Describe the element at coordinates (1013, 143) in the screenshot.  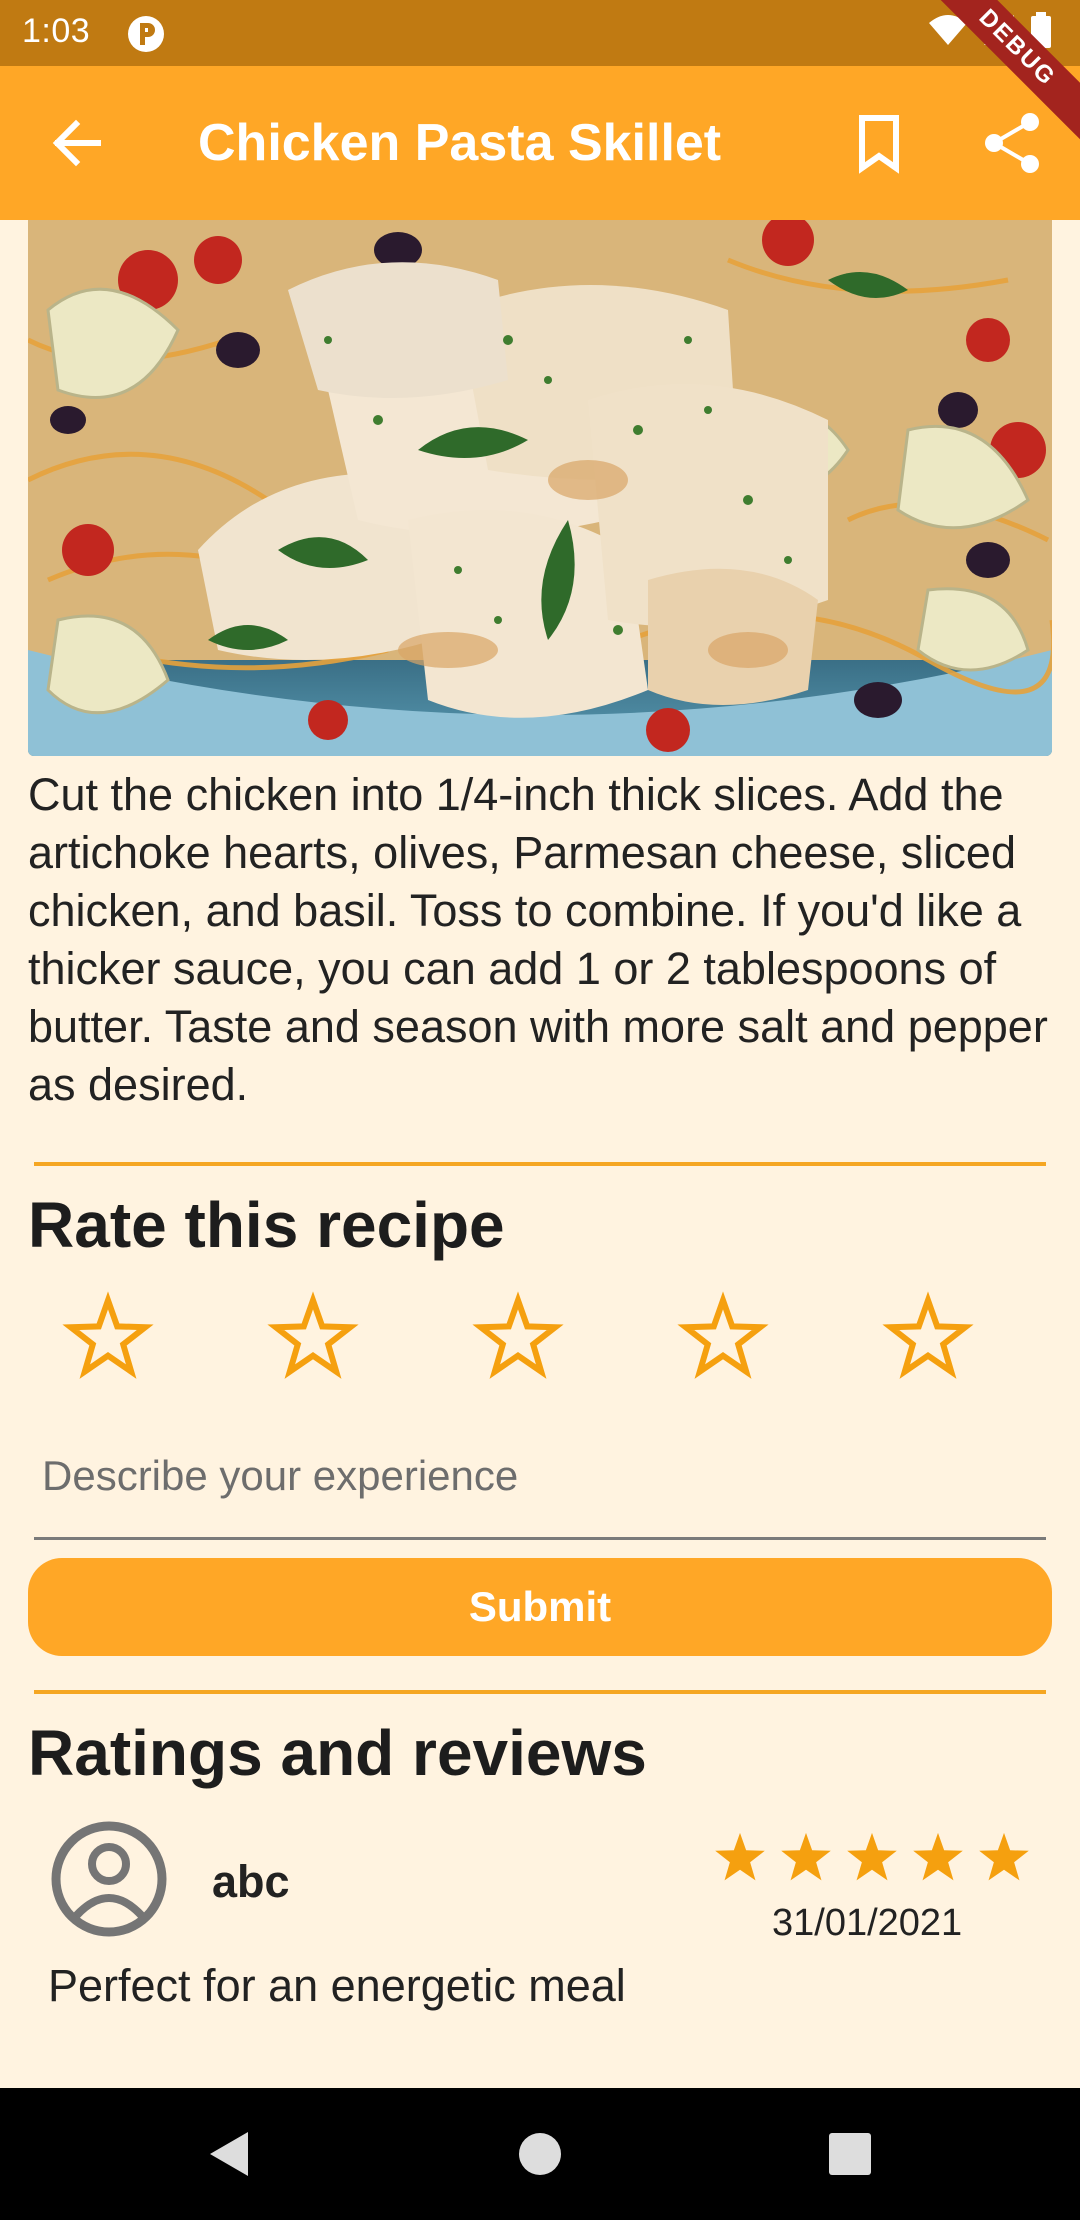
I see `share-icon` at that location.